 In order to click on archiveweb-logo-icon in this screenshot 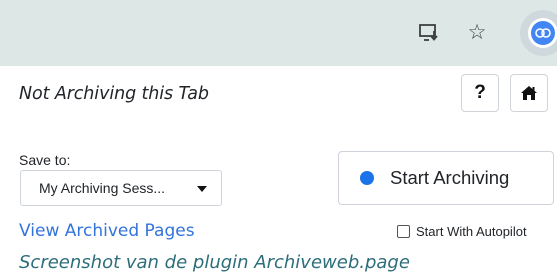, I will do `click(542, 33)`.